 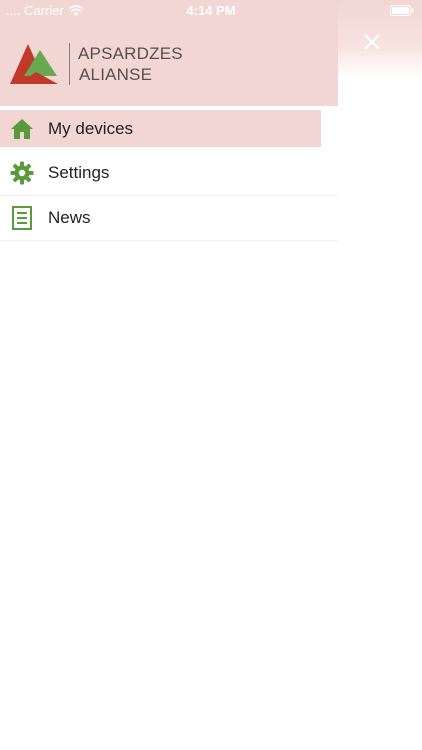 I want to click on home-icon, so click(x=22, y=129).